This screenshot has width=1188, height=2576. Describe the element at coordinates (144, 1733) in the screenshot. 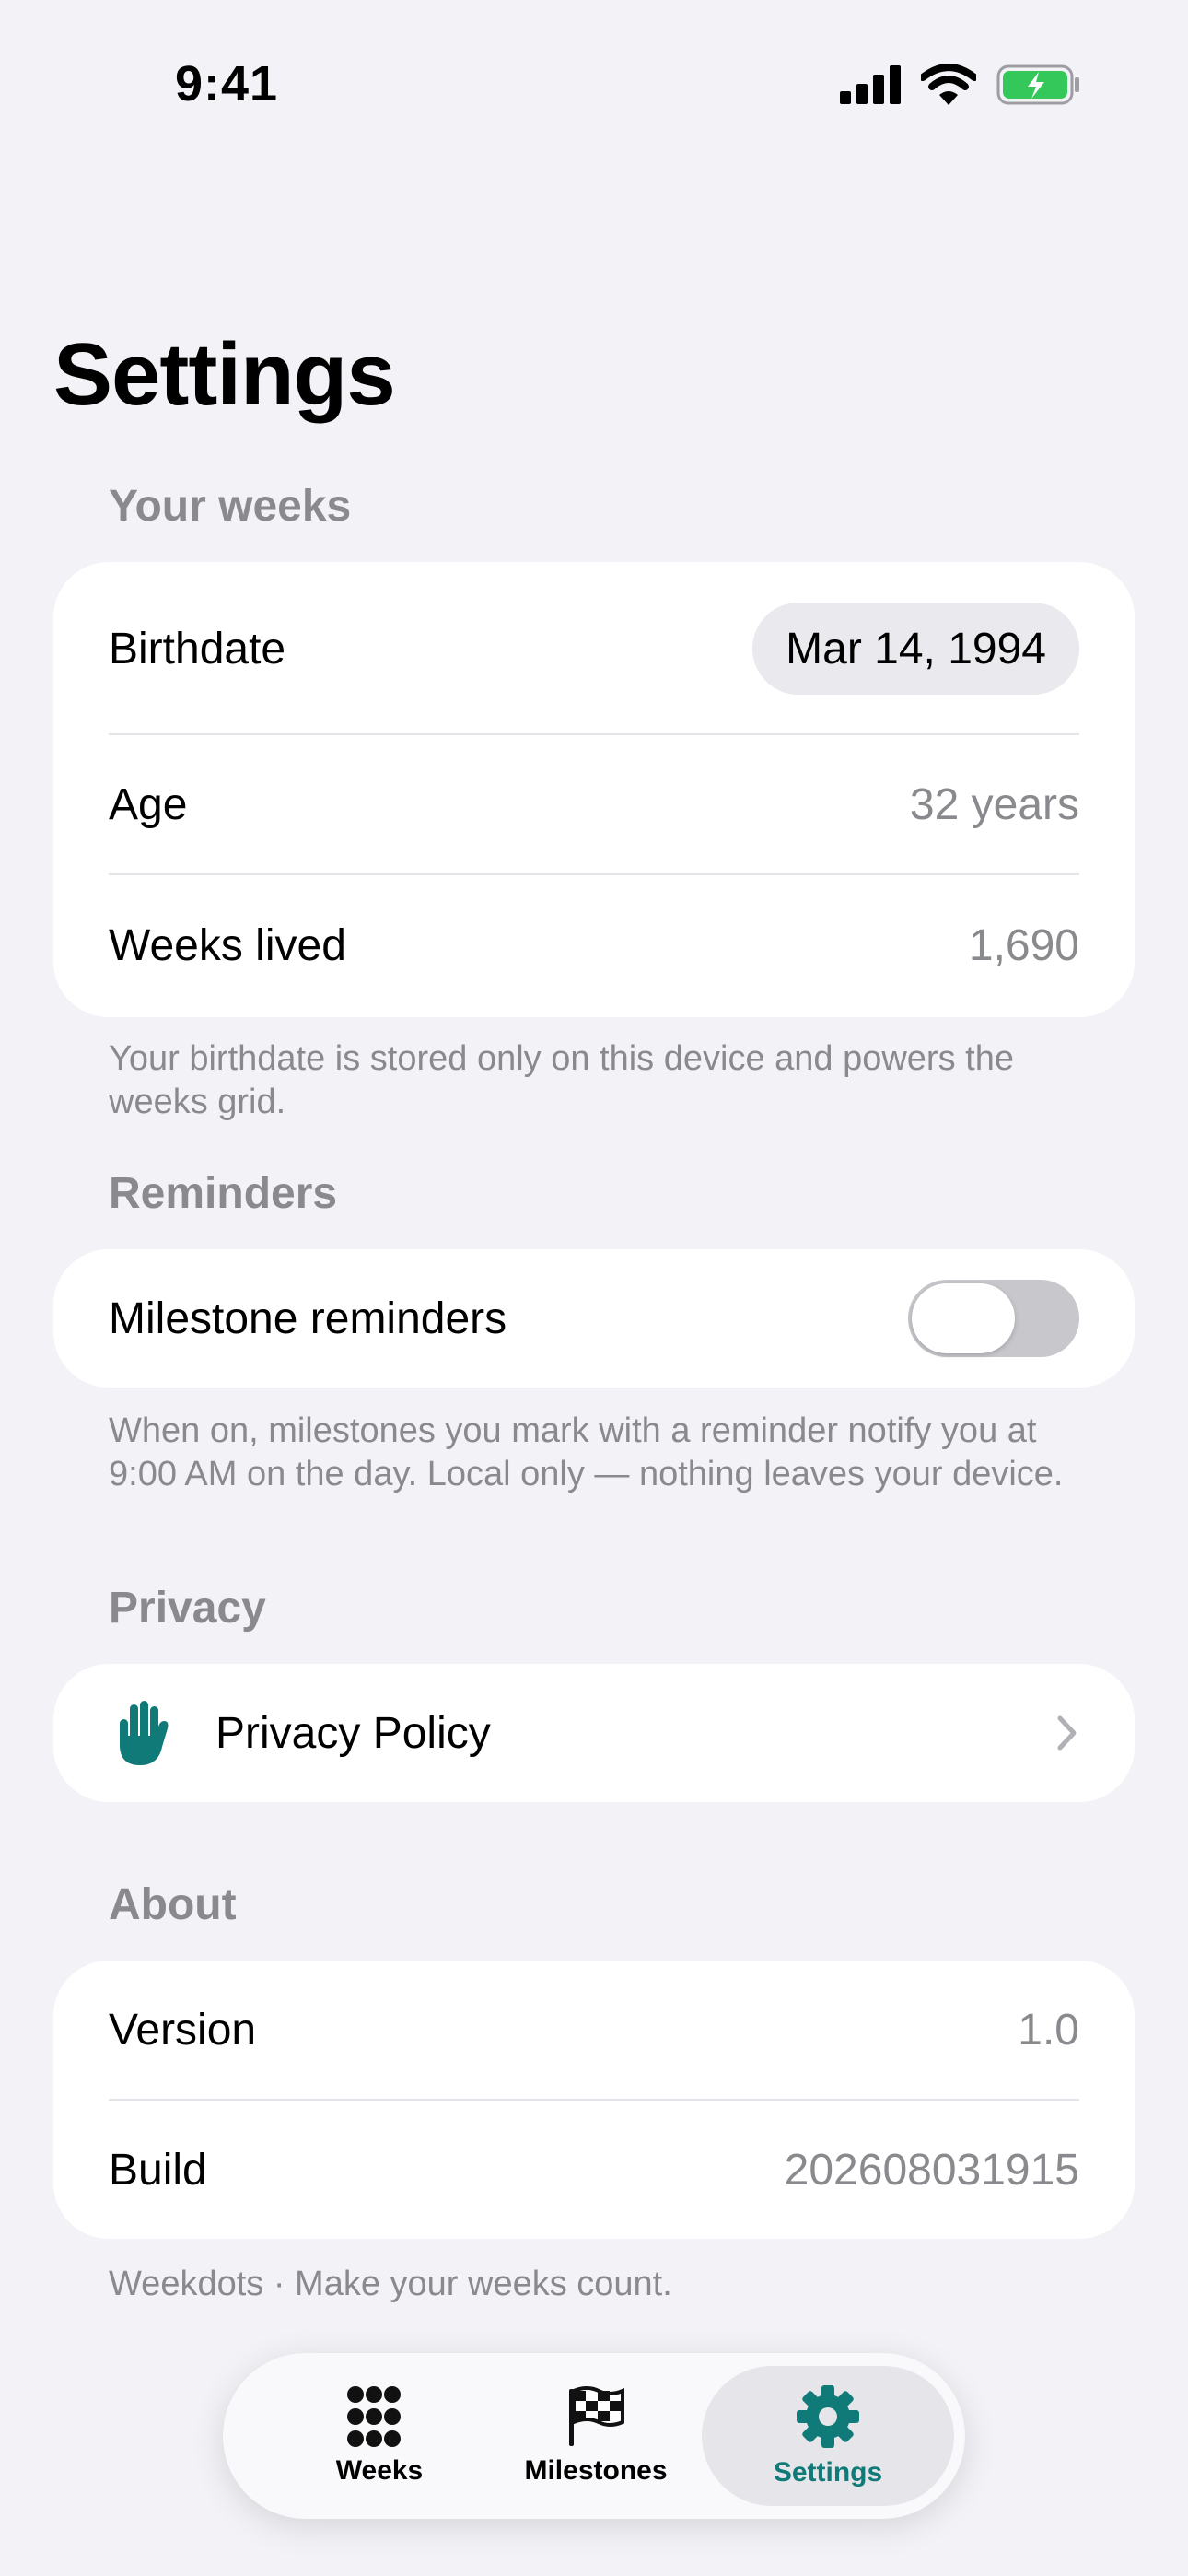

I see `hand-raised-icon` at that location.